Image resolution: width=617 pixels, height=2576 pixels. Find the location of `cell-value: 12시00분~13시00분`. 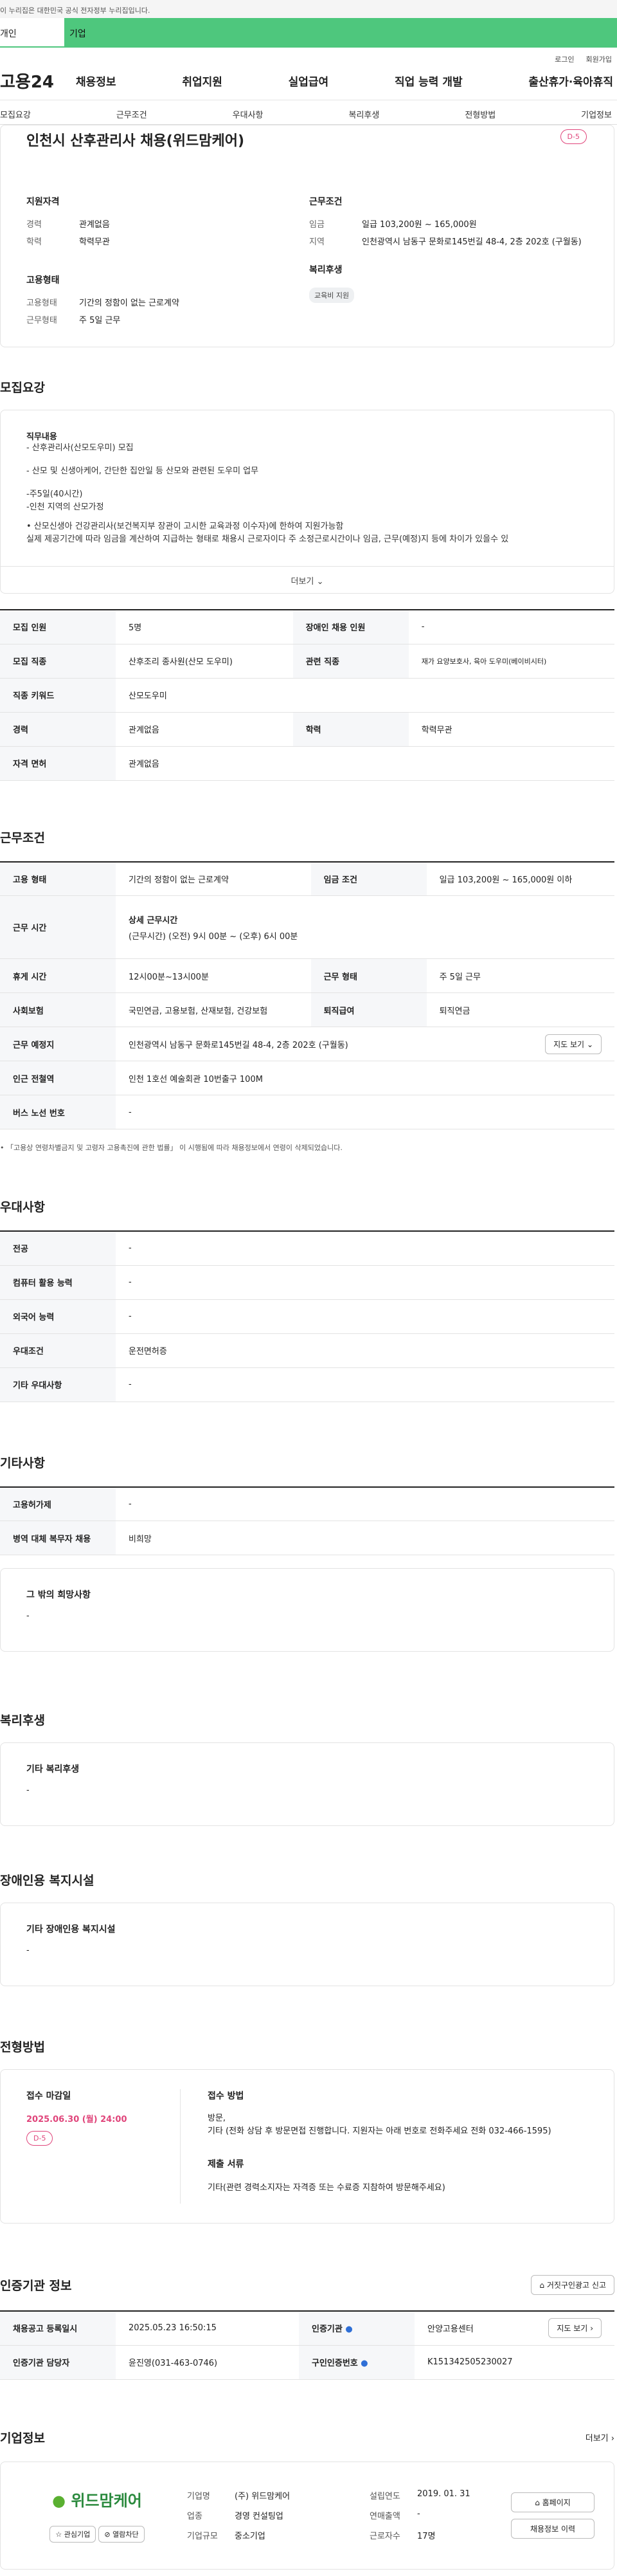

cell-value: 12시00분~13시00분 is located at coordinates (213, 975).